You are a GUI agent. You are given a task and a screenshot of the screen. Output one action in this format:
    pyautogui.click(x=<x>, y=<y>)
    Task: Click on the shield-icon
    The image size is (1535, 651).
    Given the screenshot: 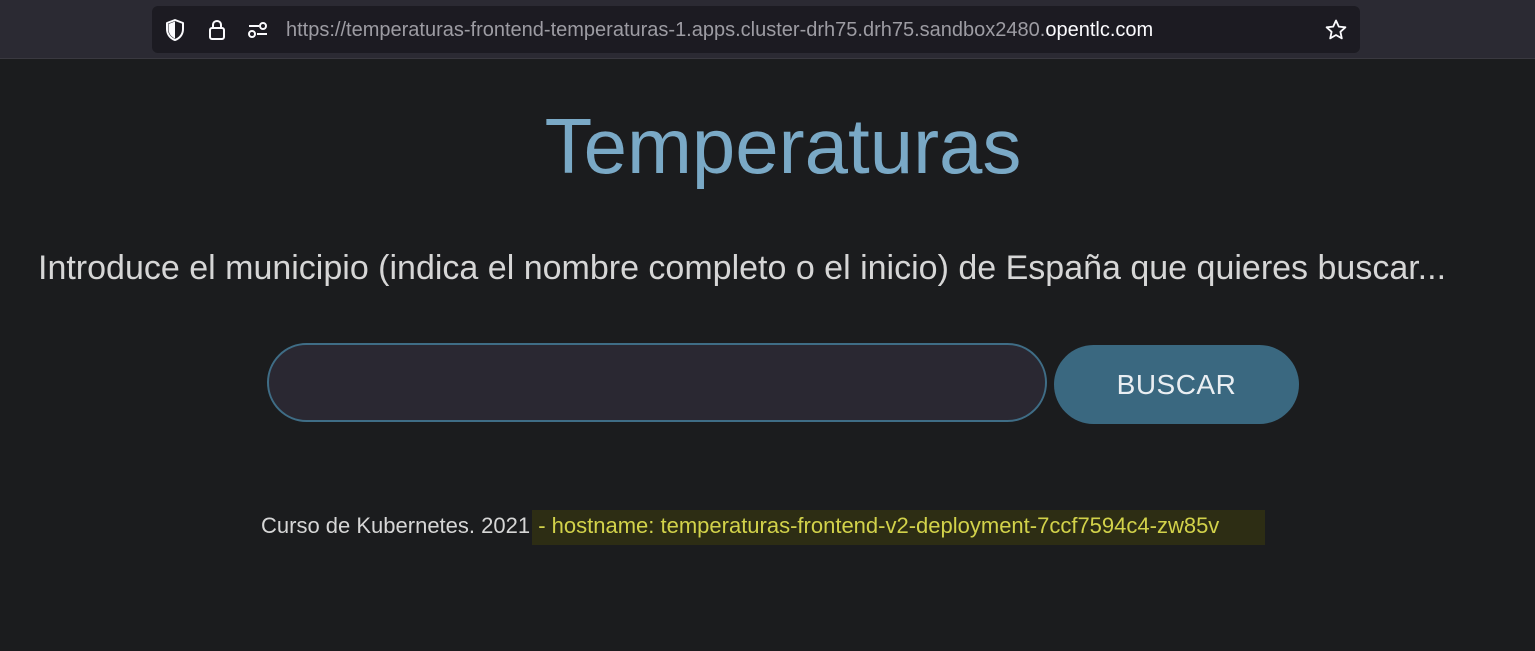 What is the action you would take?
    pyautogui.click(x=175, y=30)
    